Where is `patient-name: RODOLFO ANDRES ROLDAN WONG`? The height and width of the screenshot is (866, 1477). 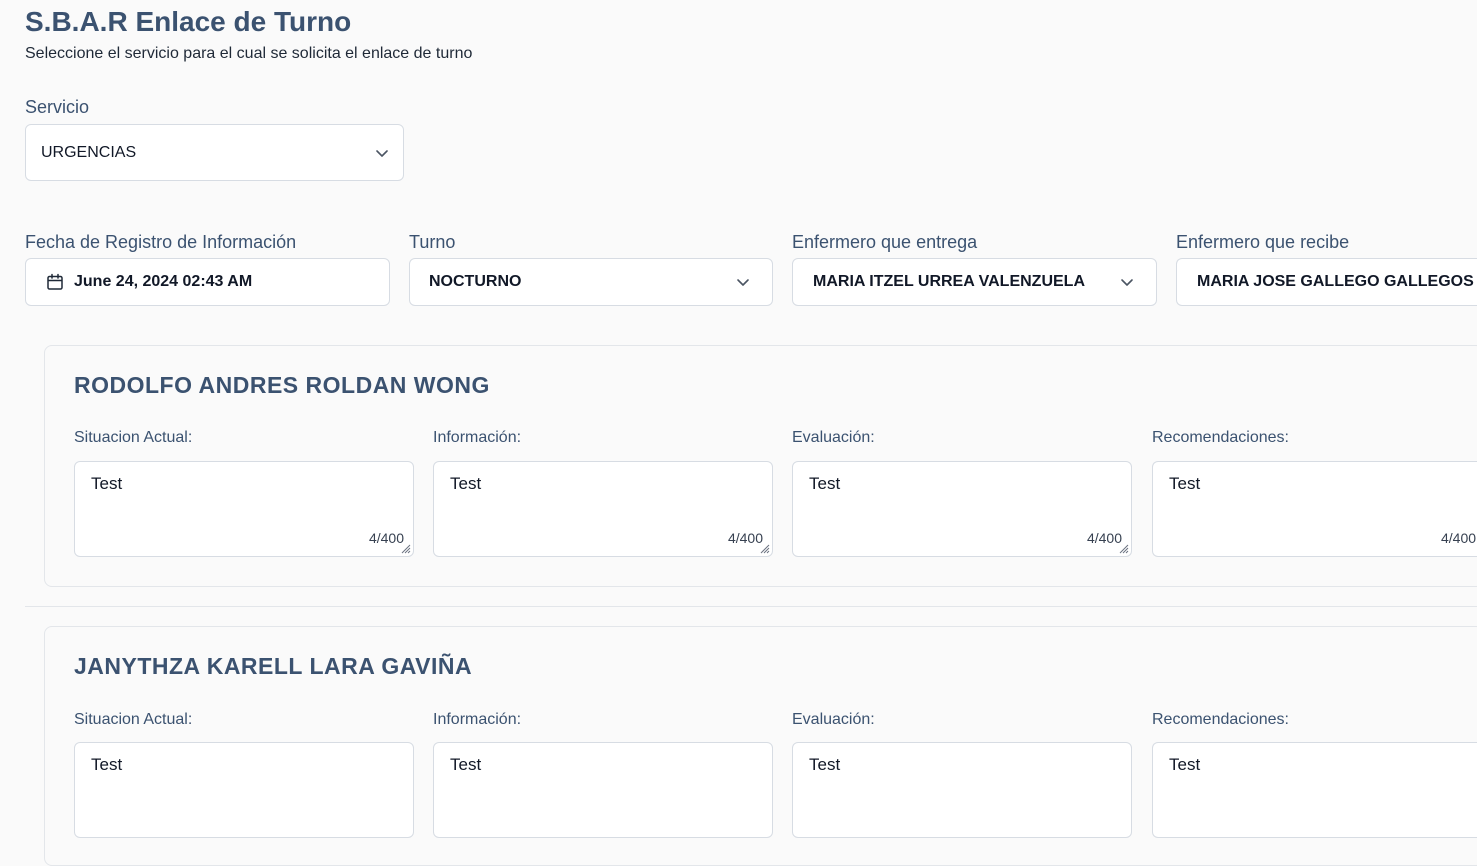
patient-name: RODOLFO ANDRES ROLDAN WONG is located at coordinates (282, 385).